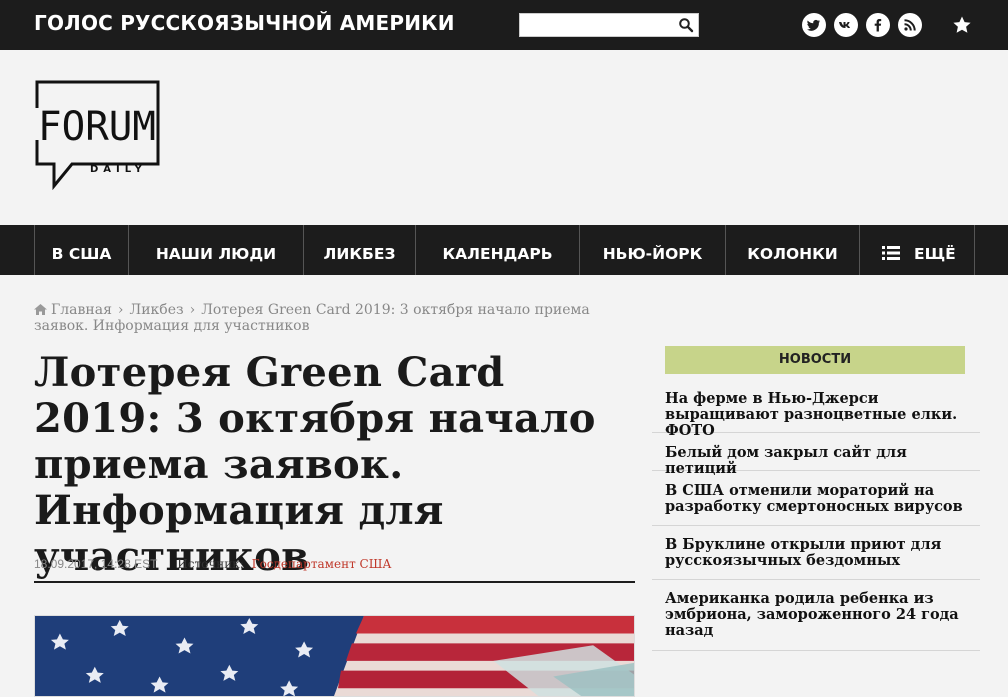 The height and width of the screenshot is (697, 1008). I want to click on meta-divider, so click(334, 582).